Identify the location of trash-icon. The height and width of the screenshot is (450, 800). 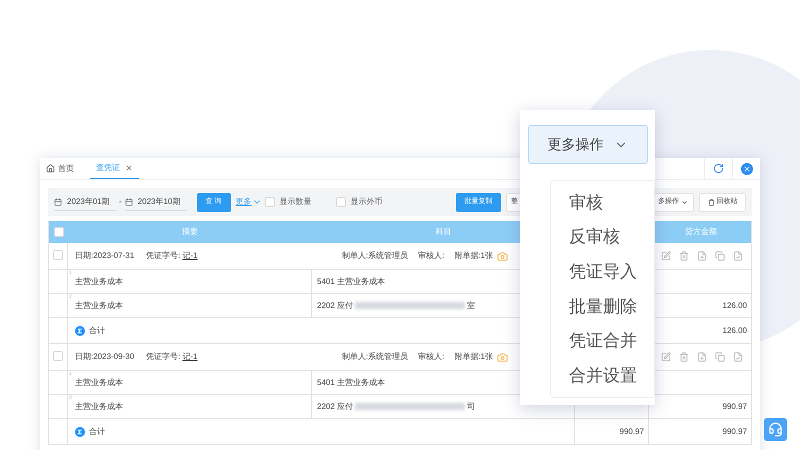
(711, 202).